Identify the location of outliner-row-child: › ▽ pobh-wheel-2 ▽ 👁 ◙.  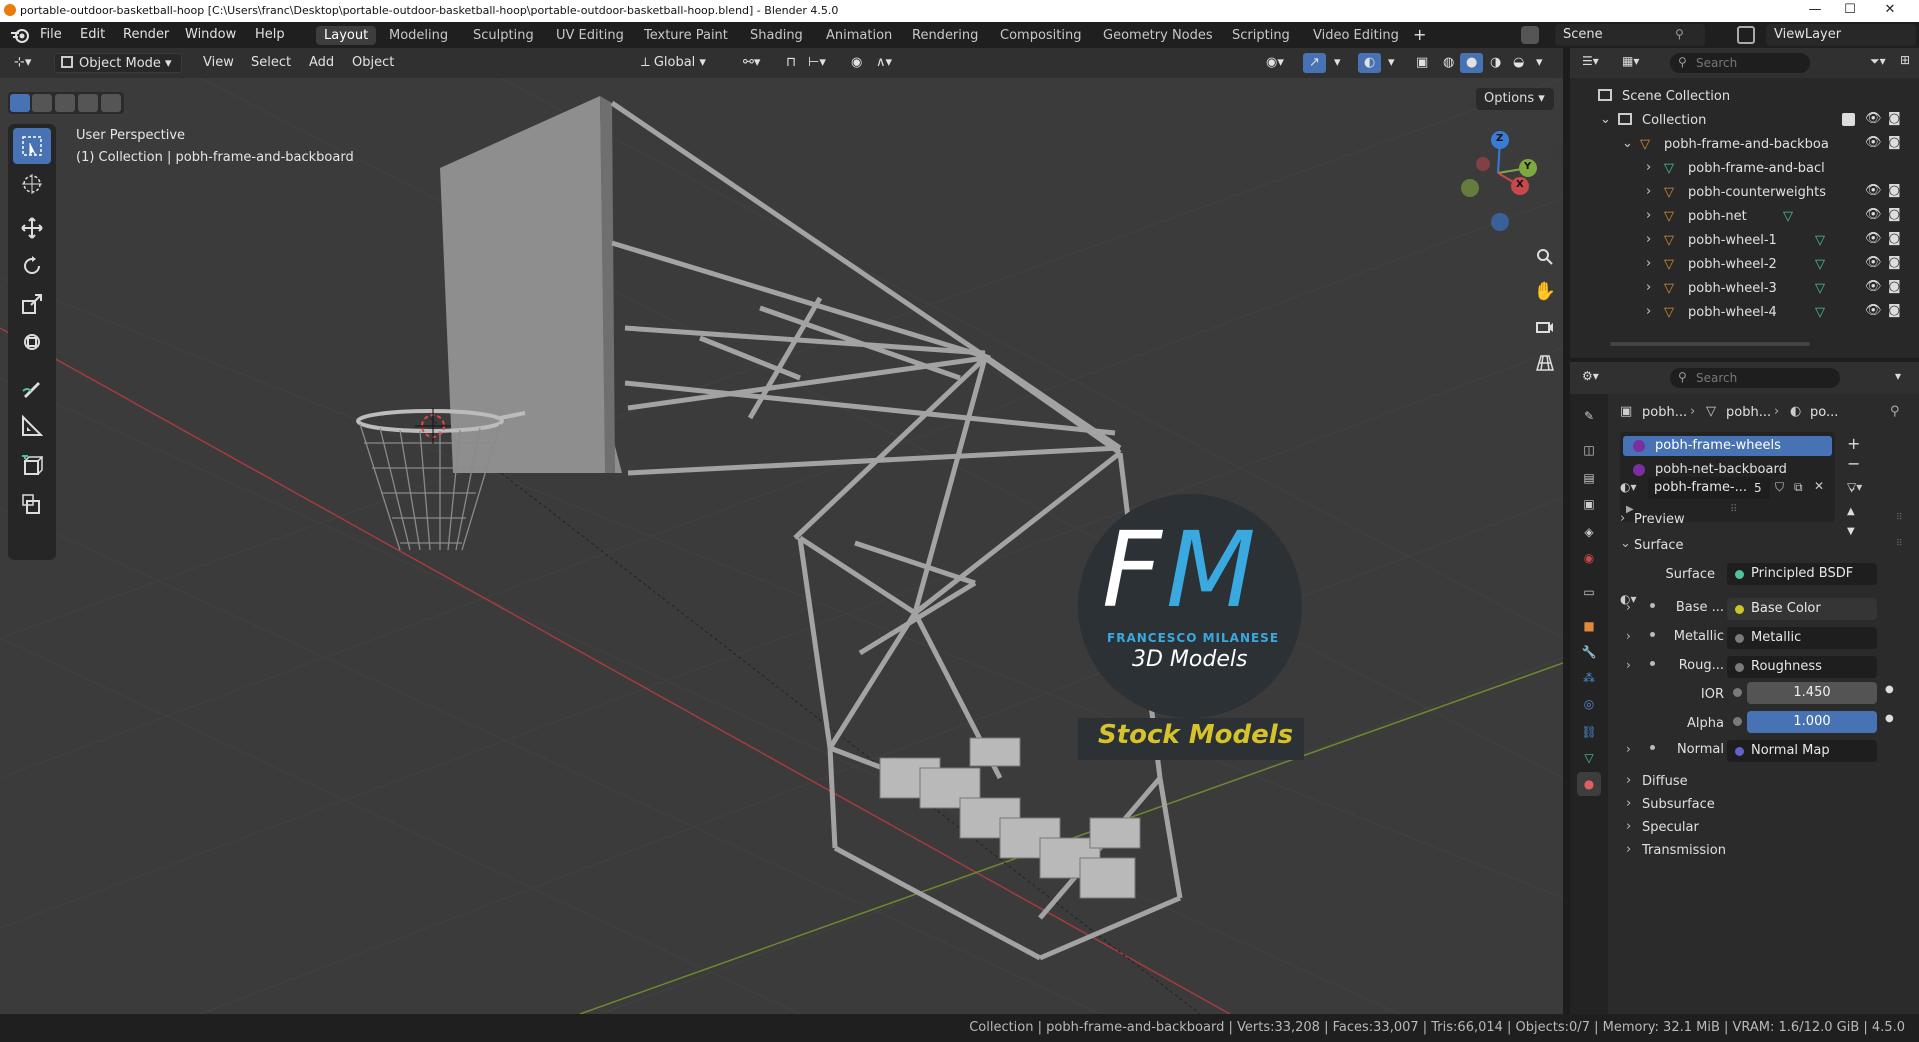
(1744, 266).